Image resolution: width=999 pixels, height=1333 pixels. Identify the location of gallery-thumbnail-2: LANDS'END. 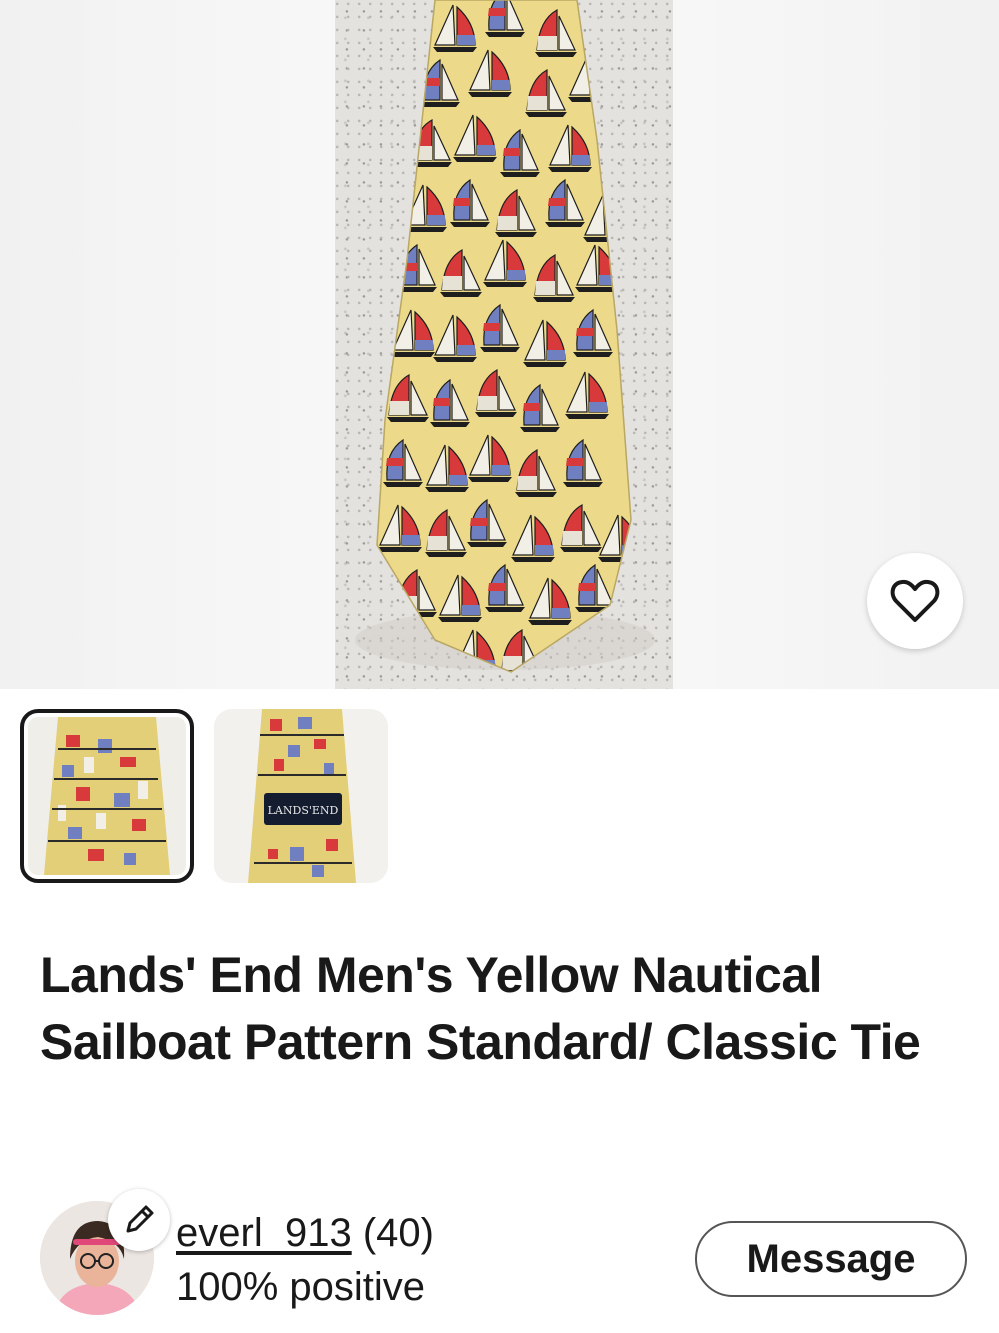
(301, 796).